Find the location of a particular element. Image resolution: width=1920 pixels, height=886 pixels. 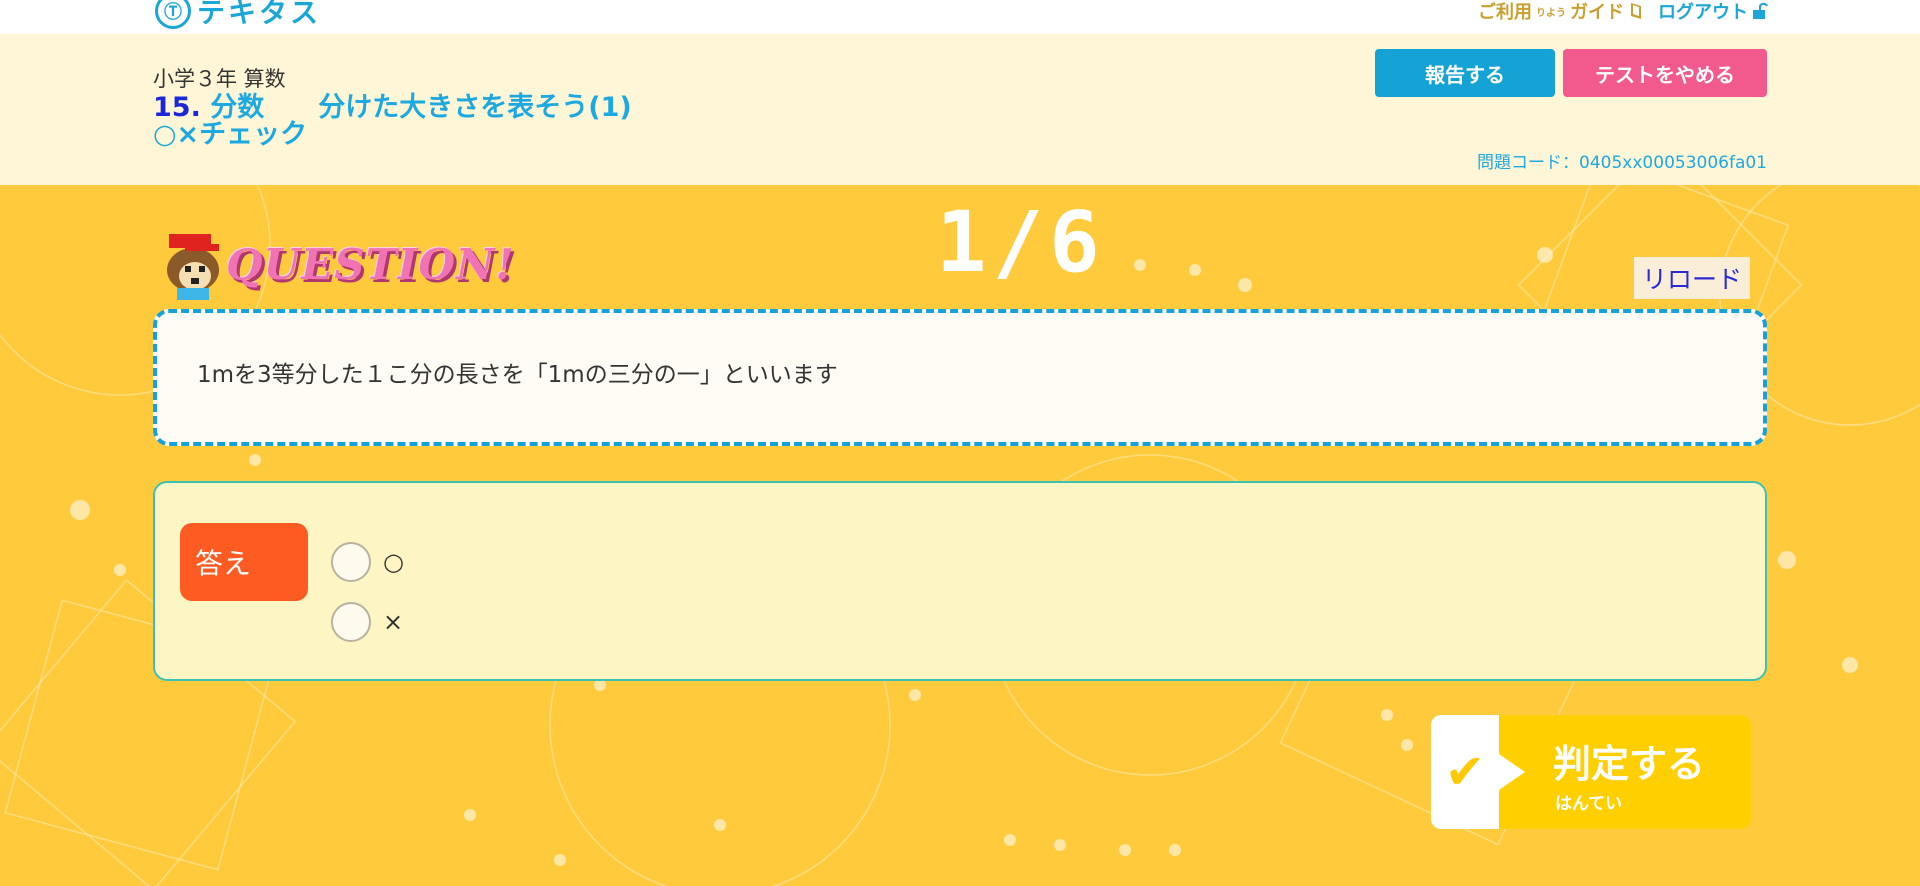

question-text: 1mを3等分した１こ分の長さを「1mの三分の一」といいます is located at coordinates (517, 375).